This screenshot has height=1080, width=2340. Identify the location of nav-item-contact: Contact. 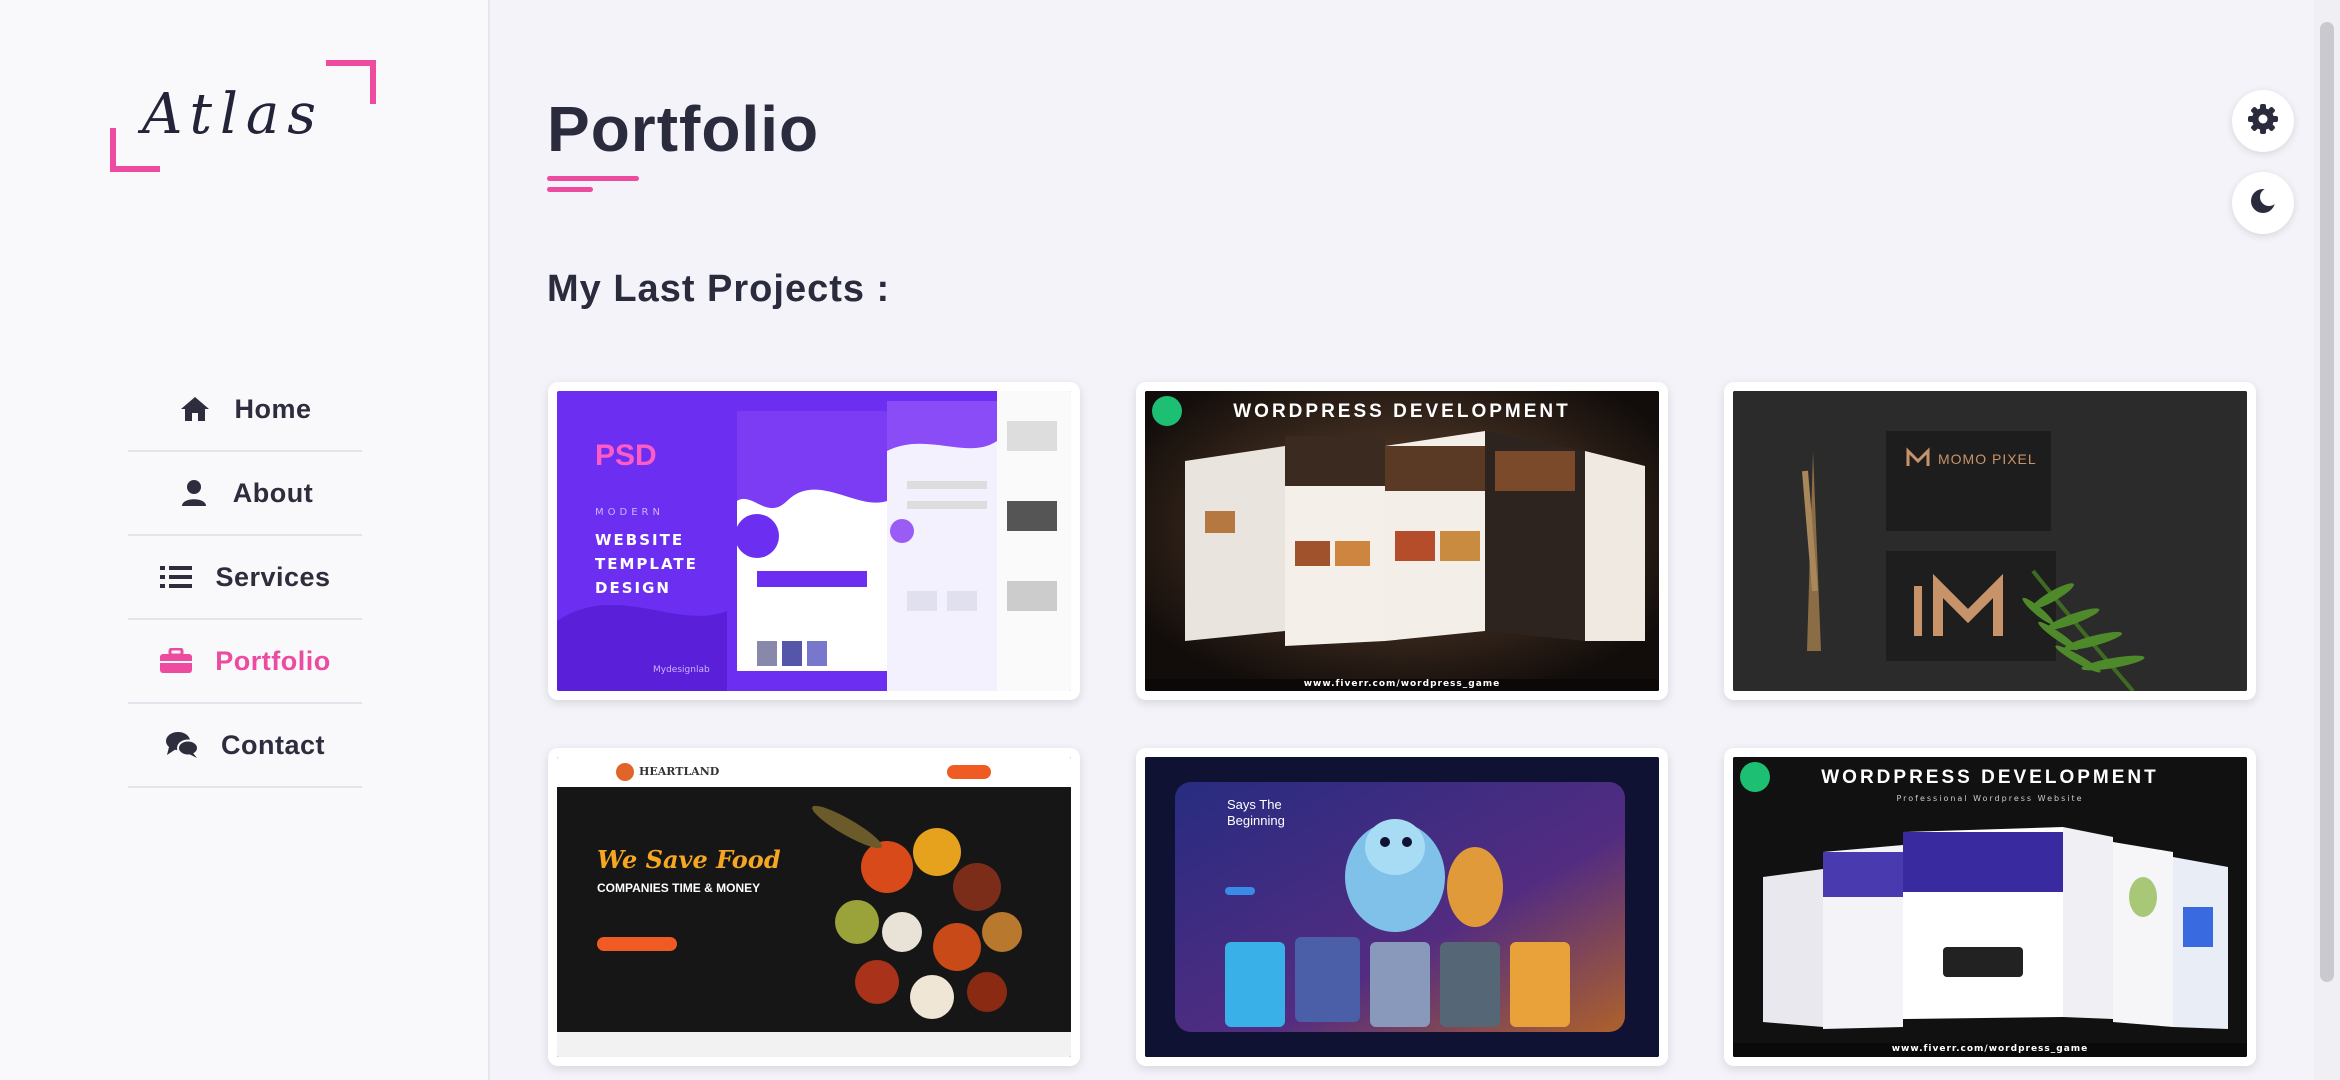
(245, 746).